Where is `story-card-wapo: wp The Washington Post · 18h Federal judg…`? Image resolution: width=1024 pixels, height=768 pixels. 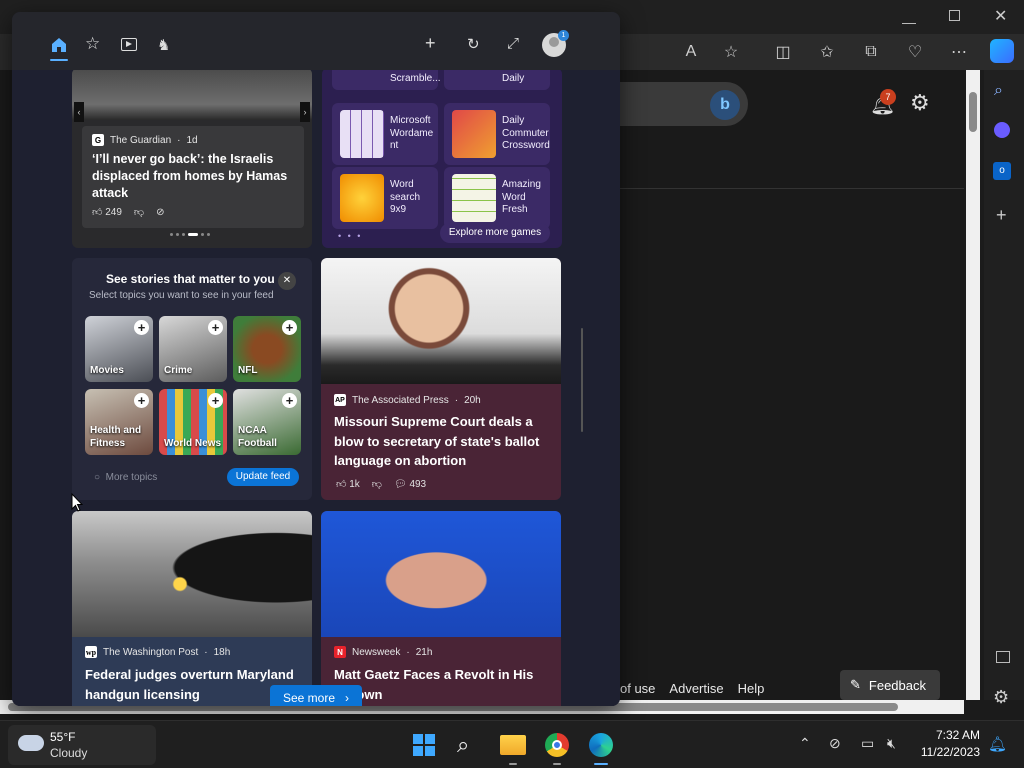 story-card-wapo: wp The Washington Post · 18h Federal judg… is located at coordinates (192, 608).